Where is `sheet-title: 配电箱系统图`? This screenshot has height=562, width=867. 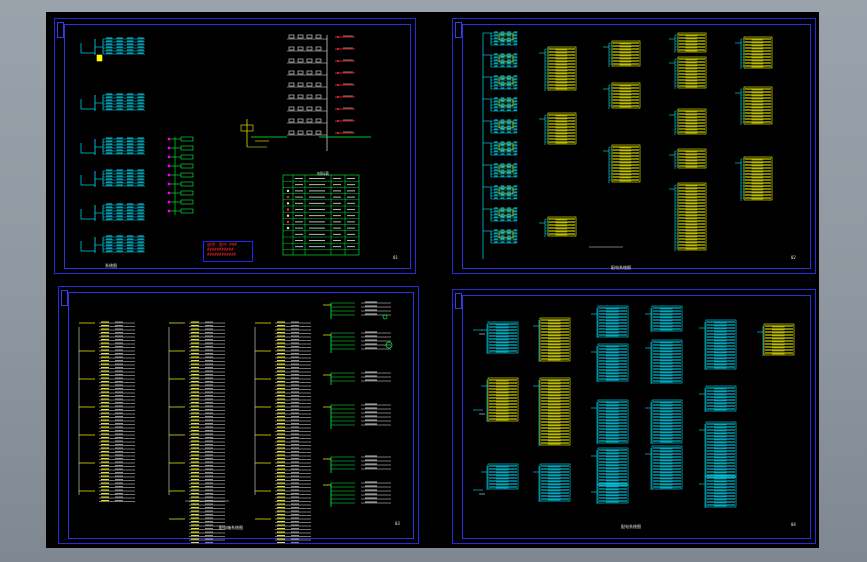
sheet-title: 配电箱系统图 is located at coordinates (231, 527).